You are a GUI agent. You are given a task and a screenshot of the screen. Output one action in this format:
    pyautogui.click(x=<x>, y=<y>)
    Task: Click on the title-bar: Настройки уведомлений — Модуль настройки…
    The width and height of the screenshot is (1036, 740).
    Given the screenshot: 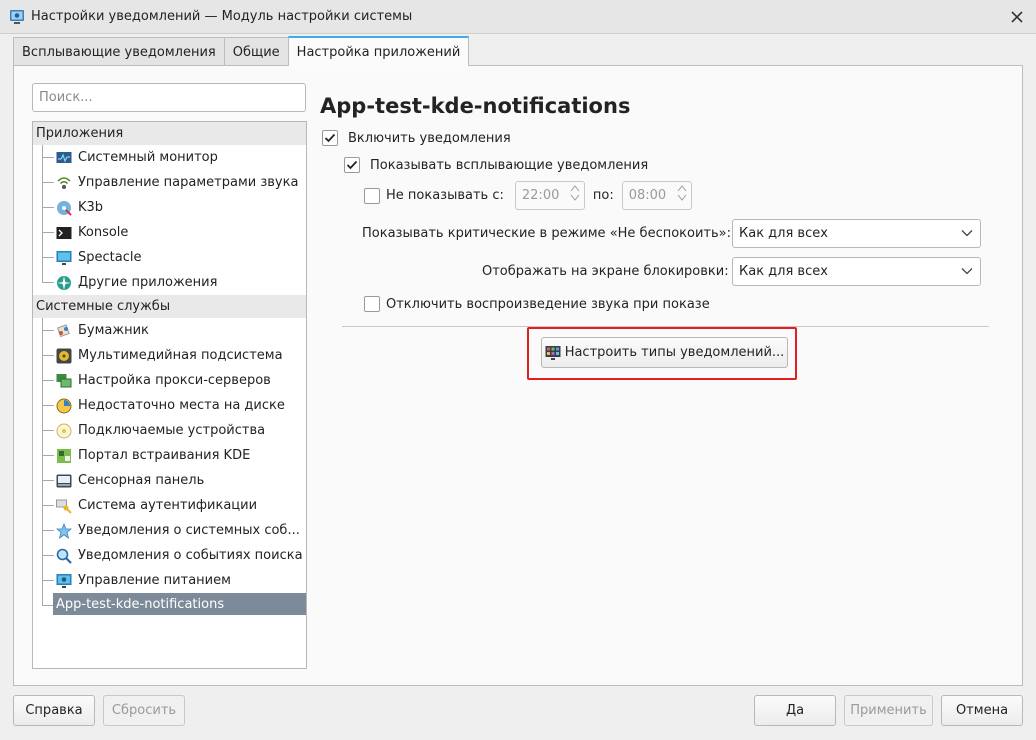 What is the action you would take?
    pyautogui.click(x=518, y=17)
    